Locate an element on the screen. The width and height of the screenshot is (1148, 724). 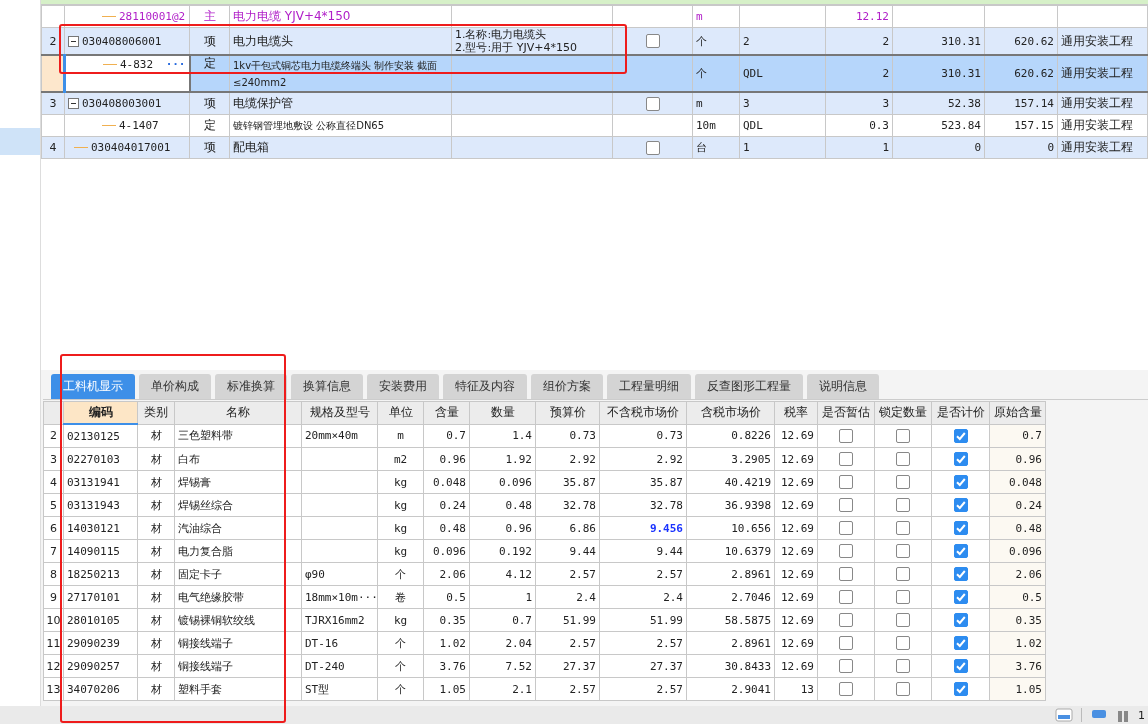
column-header: 原始含量 is located at coordinates (1017, 412).